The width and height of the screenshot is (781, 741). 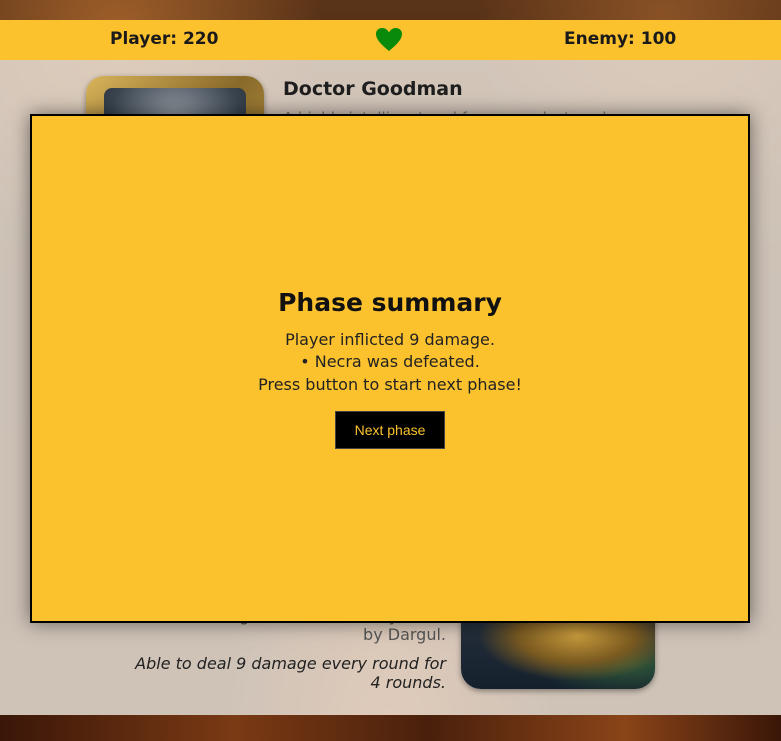 I want to click on heart-icon, so click(x=389, y=39).